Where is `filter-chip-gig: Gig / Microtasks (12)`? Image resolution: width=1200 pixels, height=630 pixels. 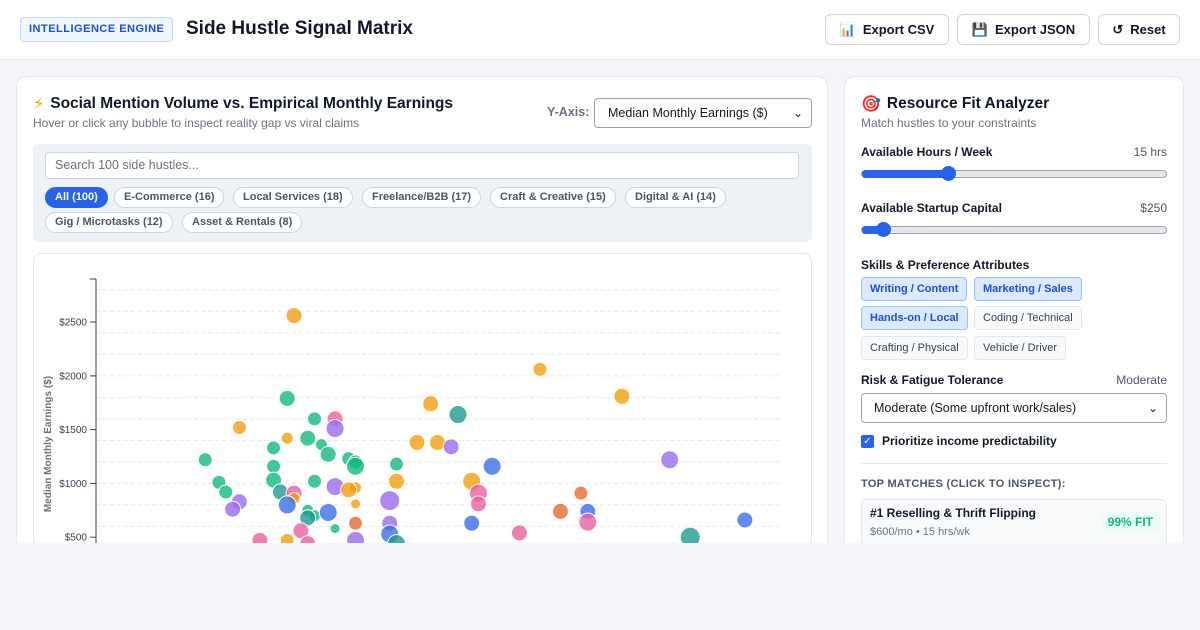
filter-chip-gig: Gig / Microtasks (12) is located at coordinates (109, 222).